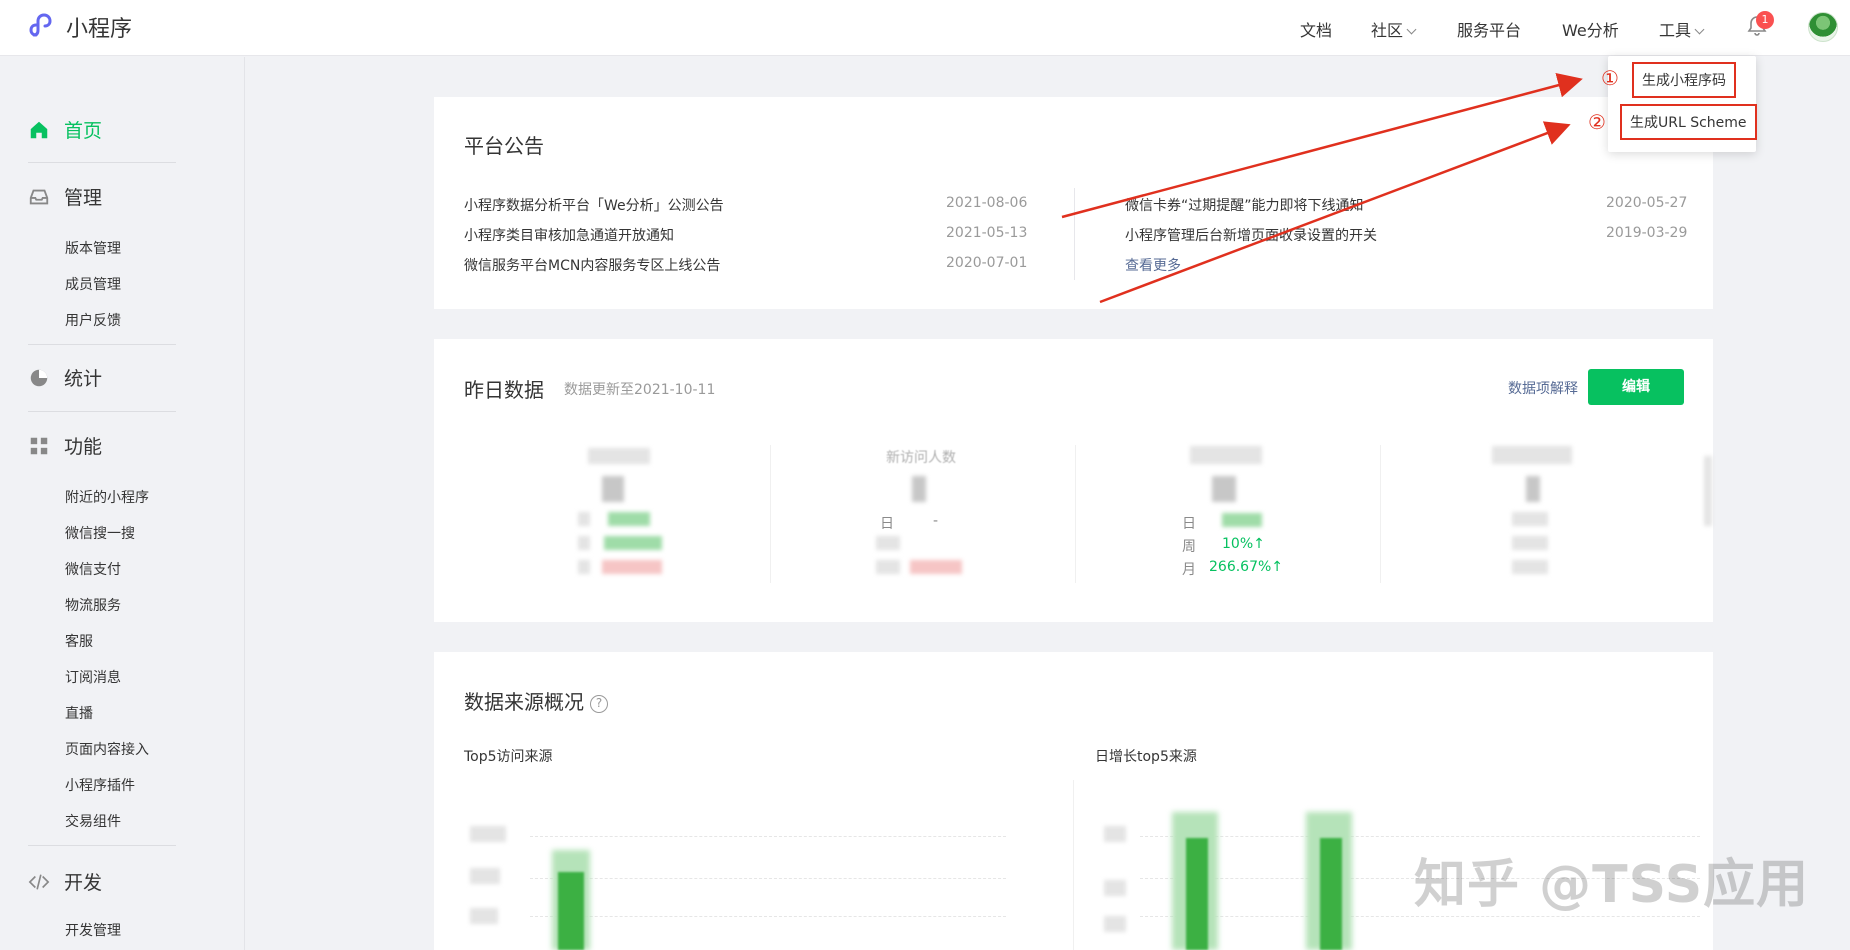  Describe the element at coordinates (83, 198) in the screenshot. I see `sidebar-section-label: 管理` at that location.